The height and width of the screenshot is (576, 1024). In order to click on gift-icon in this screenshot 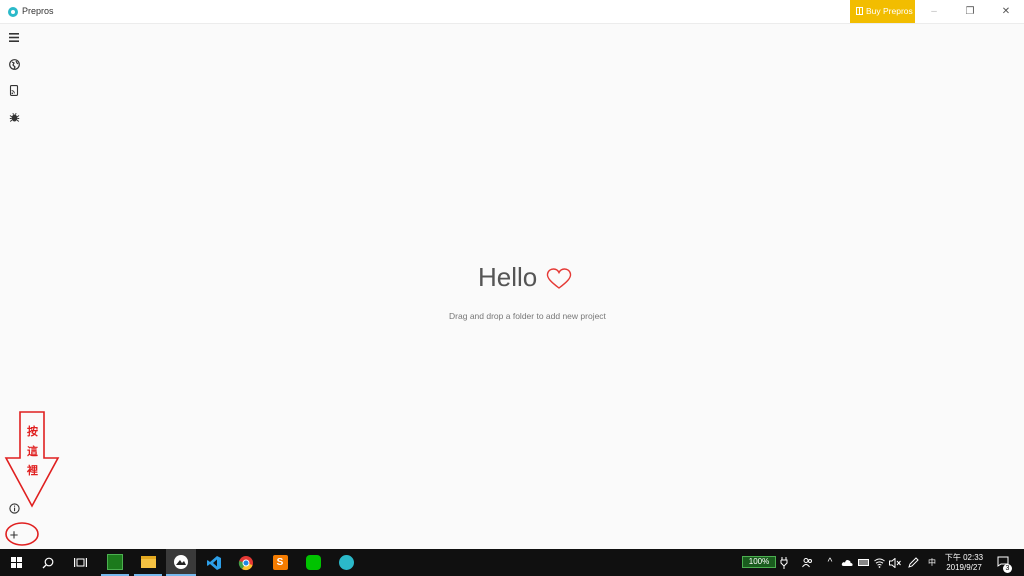, I will do `click(859, 11)`.